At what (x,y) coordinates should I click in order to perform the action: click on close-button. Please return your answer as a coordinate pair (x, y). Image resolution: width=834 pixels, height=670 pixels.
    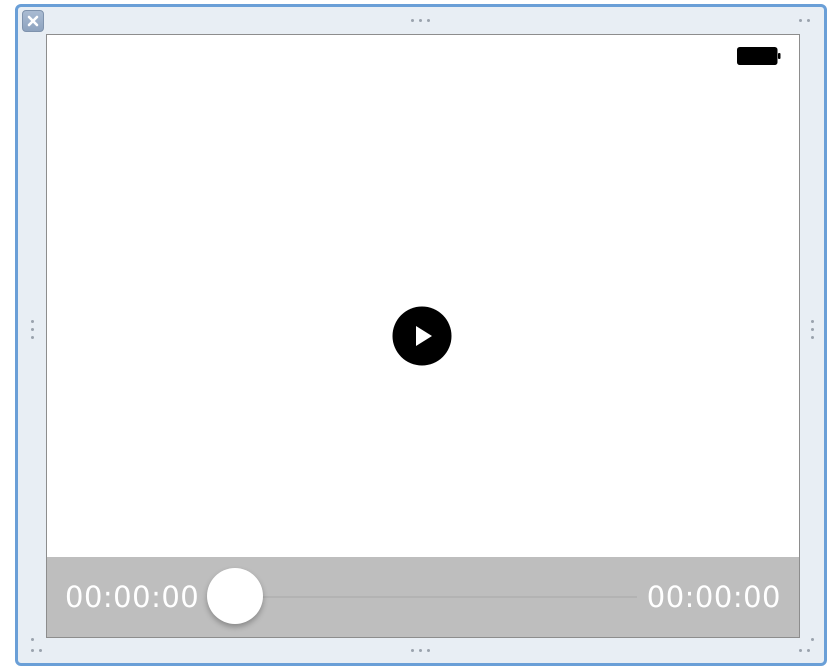
    Looking at the image, I should click on (33, 21).